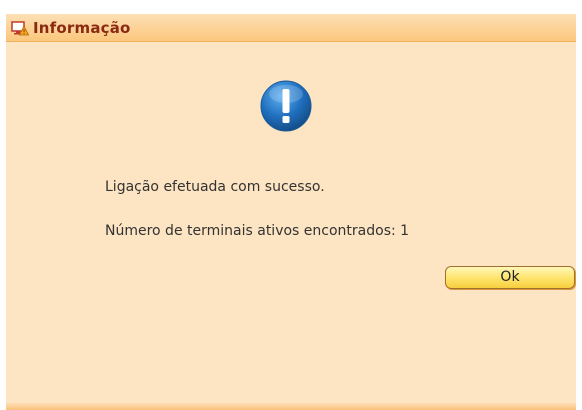 The image size is (582, 410). What do you see at coordinates (510, 277) in the screenshot?
I see `ok-button: Ok` at bounding box center [510, 277].